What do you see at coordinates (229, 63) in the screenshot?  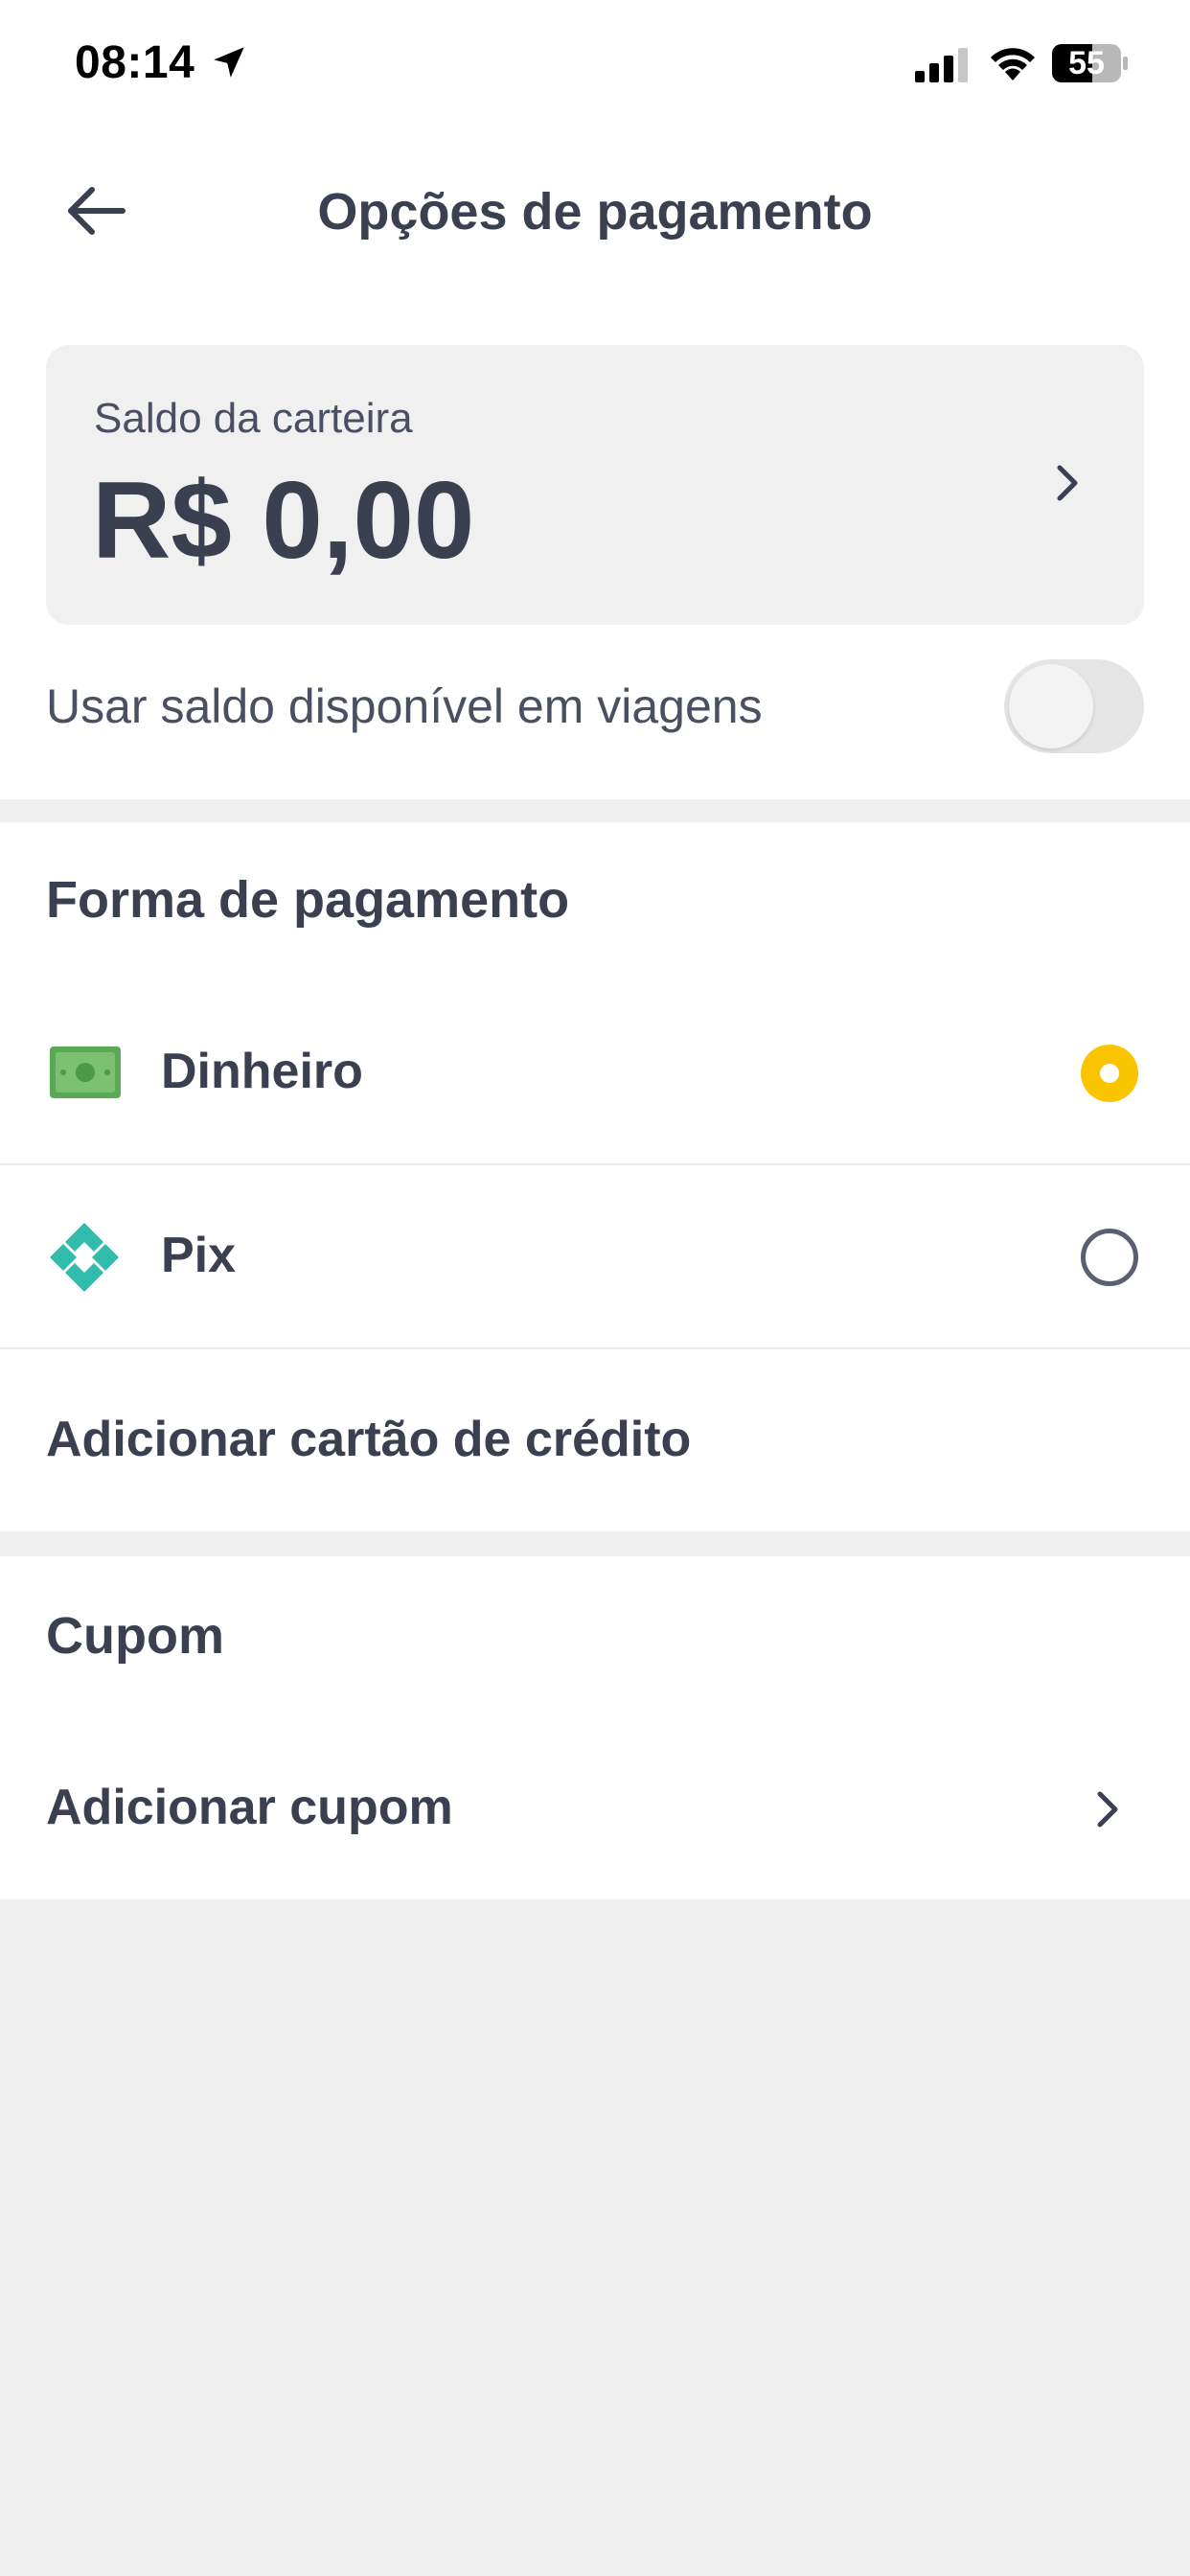 I see `location-arrow-icon` at bounding box center [229, 63].